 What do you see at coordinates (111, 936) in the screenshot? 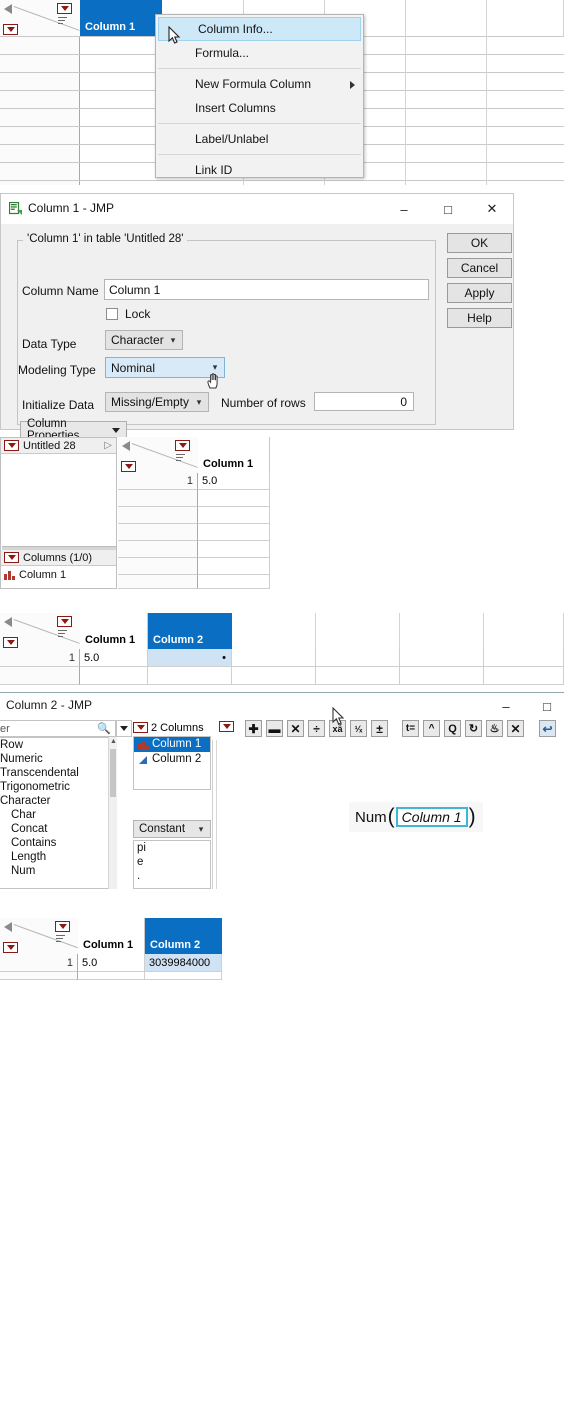
I see `result-column-header-column-1: Column 1` at bounding box center [111, 936].